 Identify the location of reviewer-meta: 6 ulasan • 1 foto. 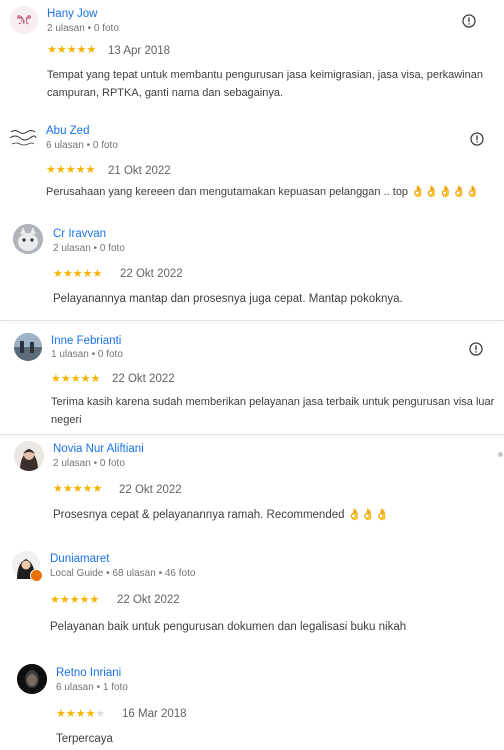
(92, 687).